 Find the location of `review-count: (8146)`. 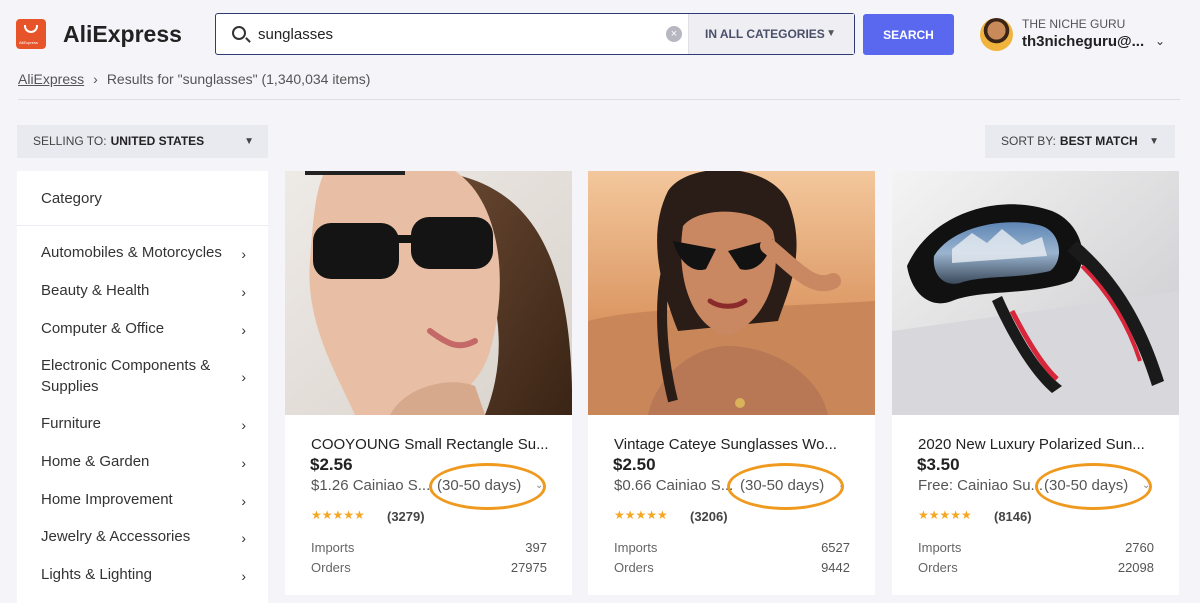

review-count: (8146) is located at coordinates (1013, 516).